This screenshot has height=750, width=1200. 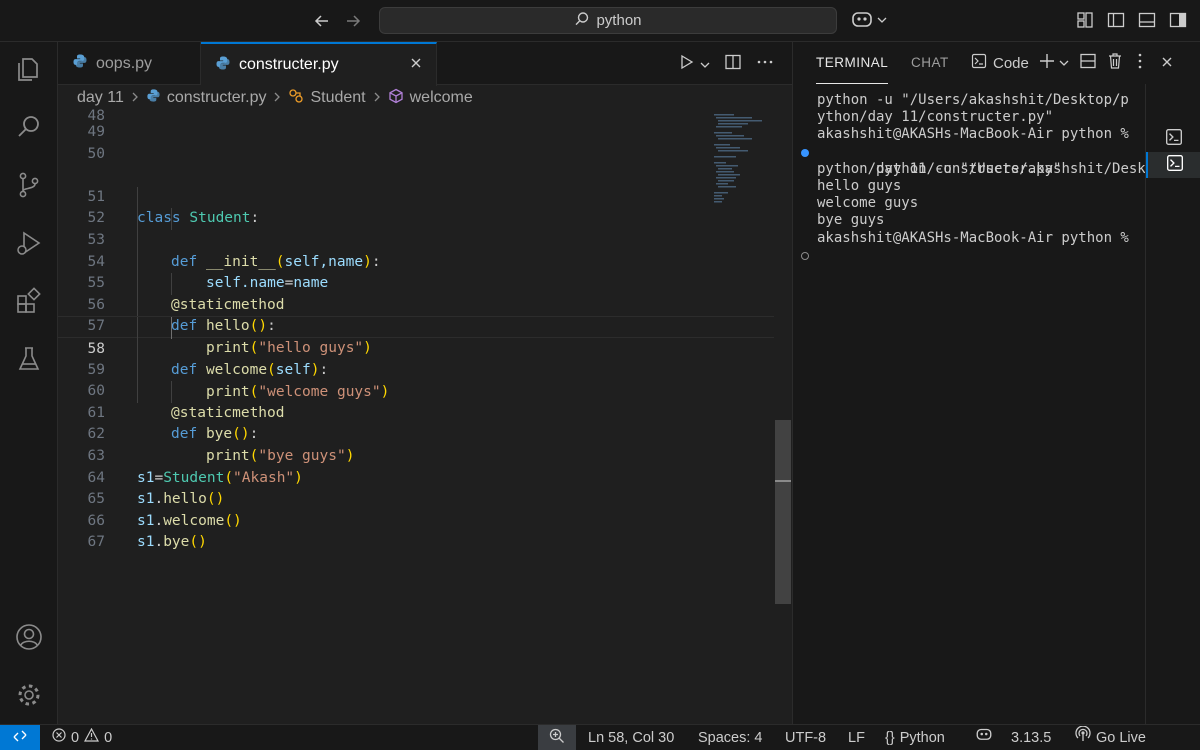 What do you see at coordinates (631, 737) in the screenshot?
I see `cursor-position: Ln 58, Col 30` at bounding box center [631, 737].